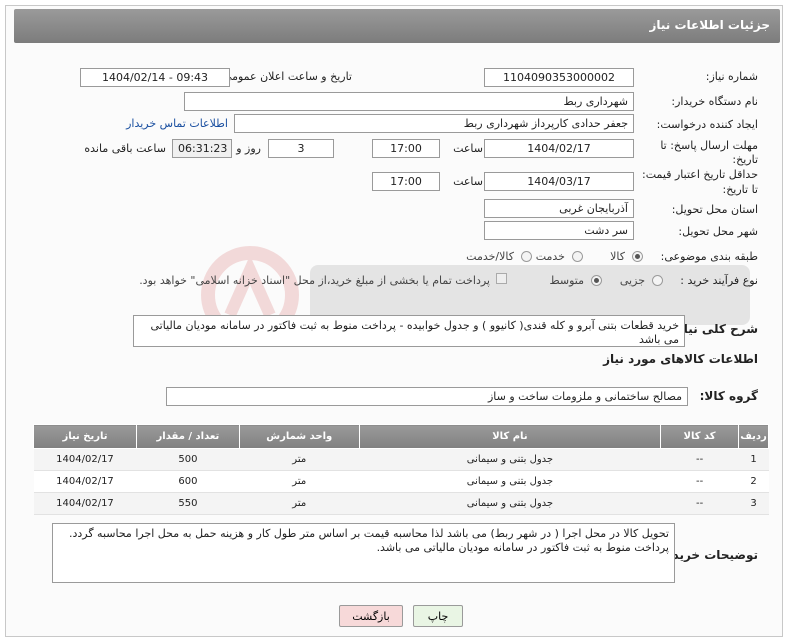  I want to click on province-label: استان محل تحویل:, so click(714, 209).